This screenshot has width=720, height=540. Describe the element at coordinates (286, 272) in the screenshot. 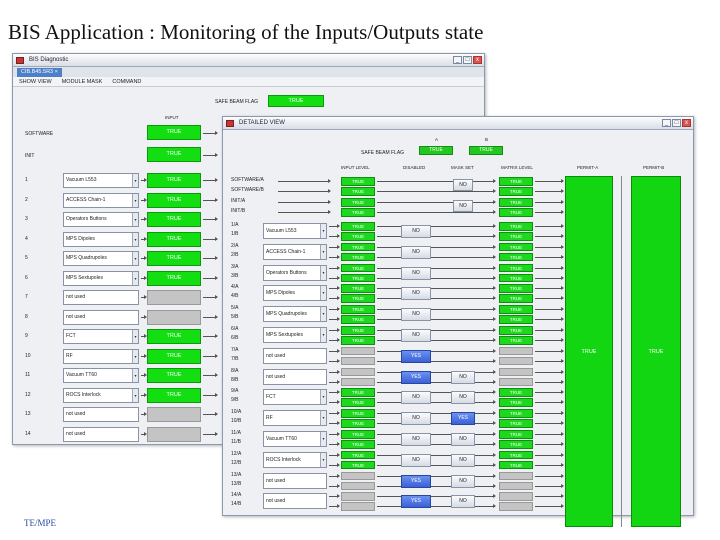

I see `input-select-label: Operators Buttons` at that location.